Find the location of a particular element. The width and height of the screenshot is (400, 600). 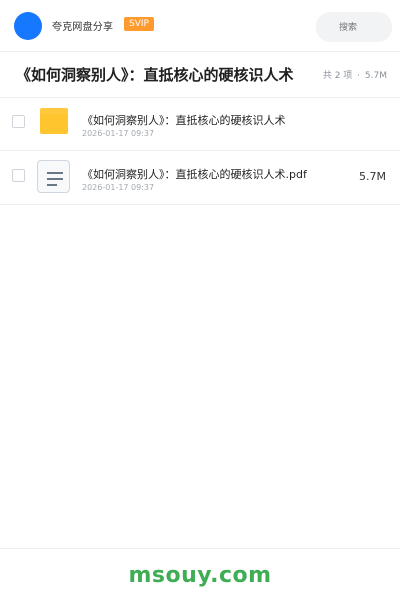

file-row: 《如何洞察别人》：直抵核心的硬核识人术 2026-01-17 09:37 is located at coordinates (200, 124).